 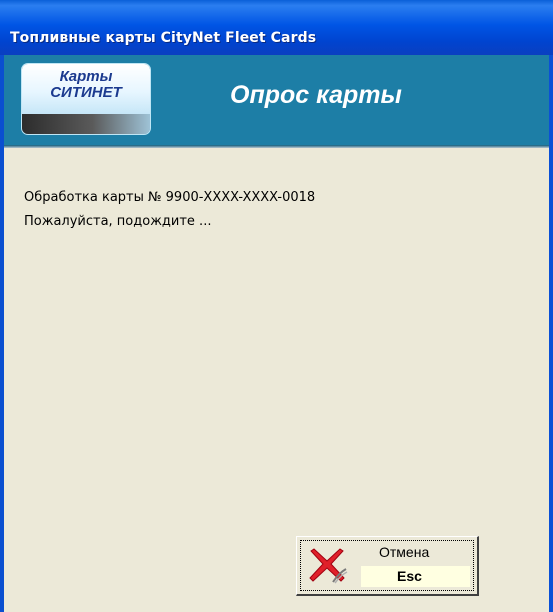 I want to click on red-x-icon, so click(x=328, y=566).